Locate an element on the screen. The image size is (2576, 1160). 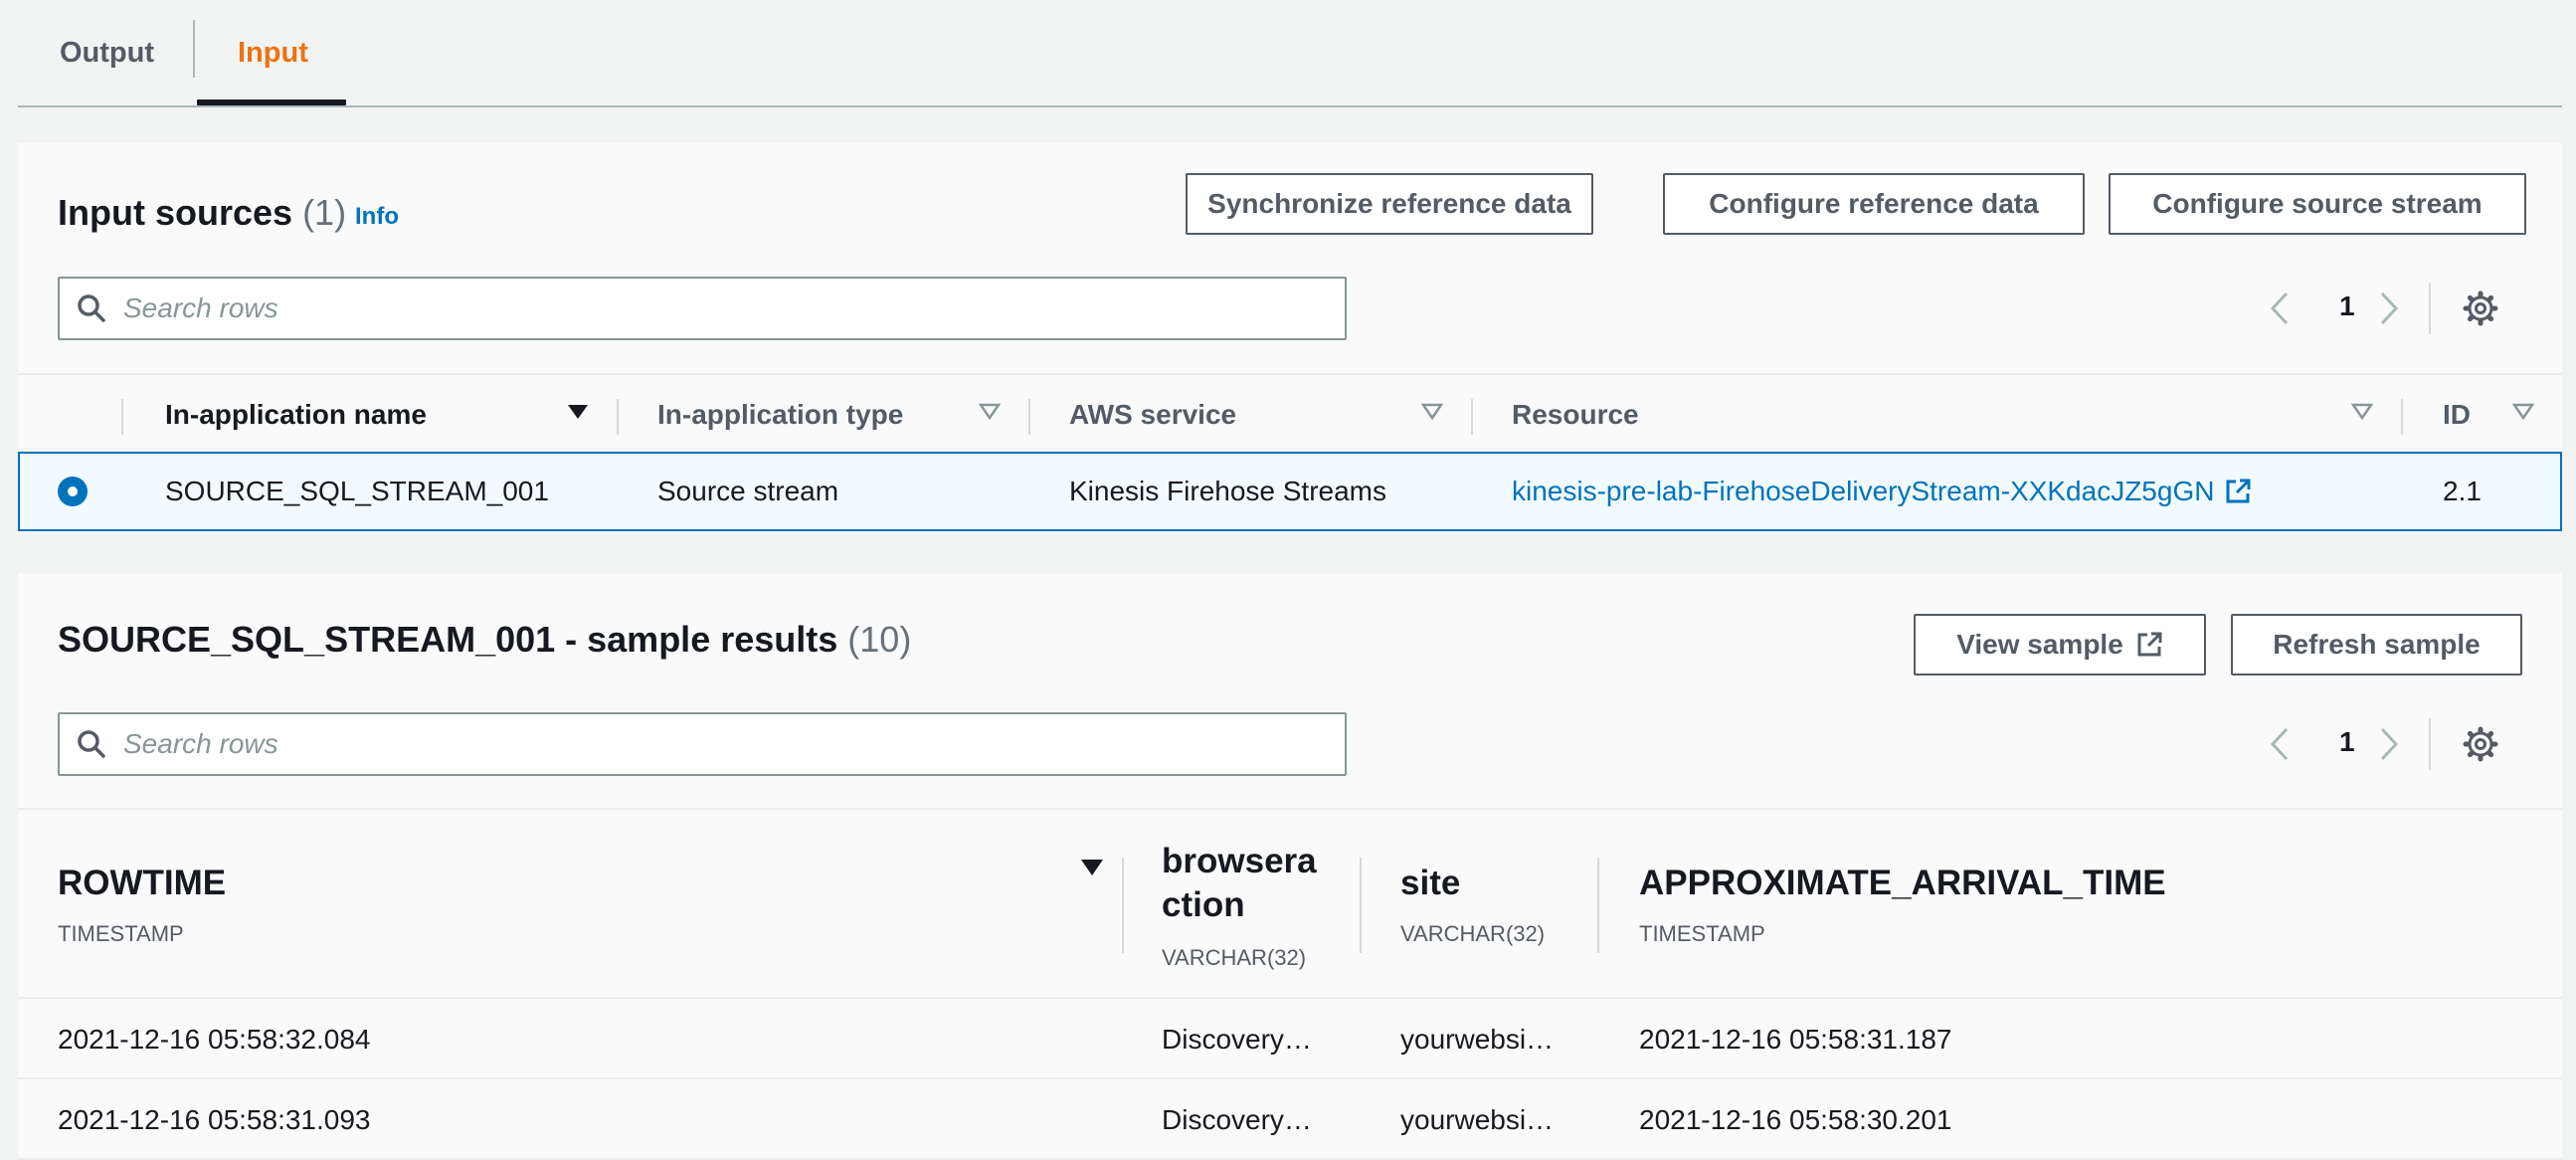
cell-in-application-type: Source stream is located at coordinates (748, 491).